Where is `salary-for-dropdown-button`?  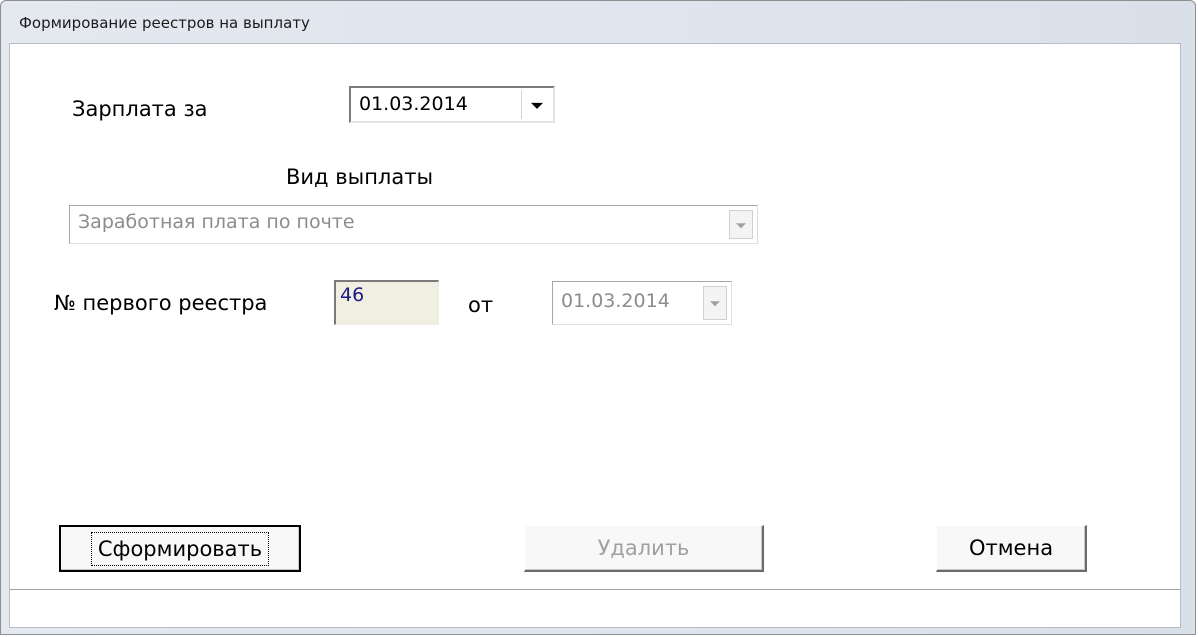 salary-for-dropdown-button is located at coordinates (536, 104).